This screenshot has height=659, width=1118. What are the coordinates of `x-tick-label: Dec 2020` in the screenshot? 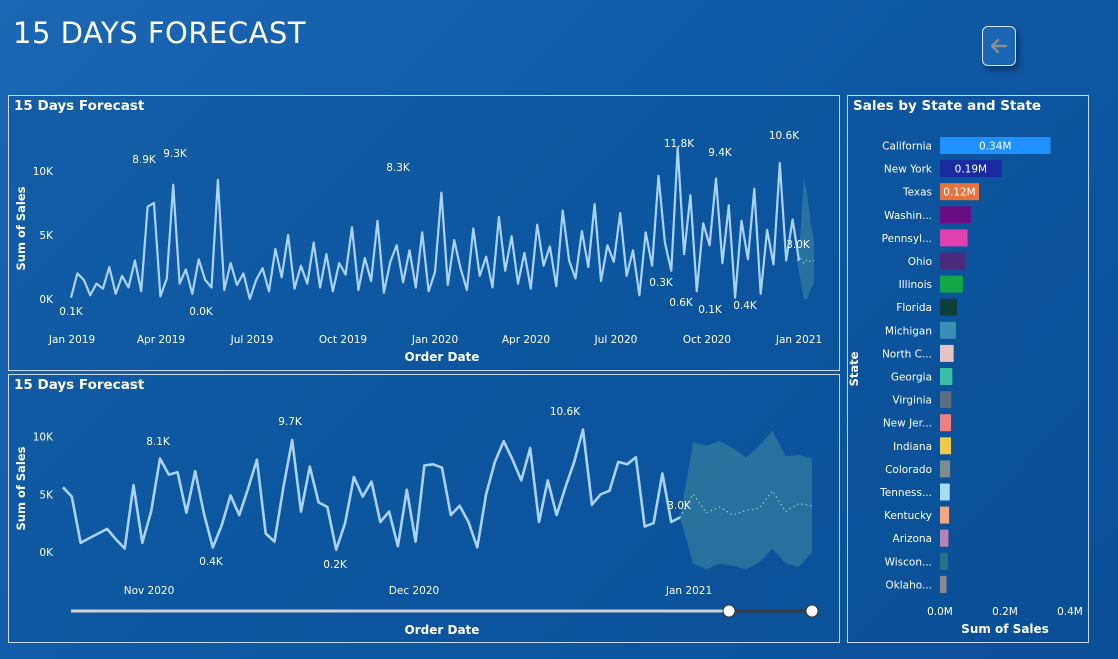 It's located at (414, 591).